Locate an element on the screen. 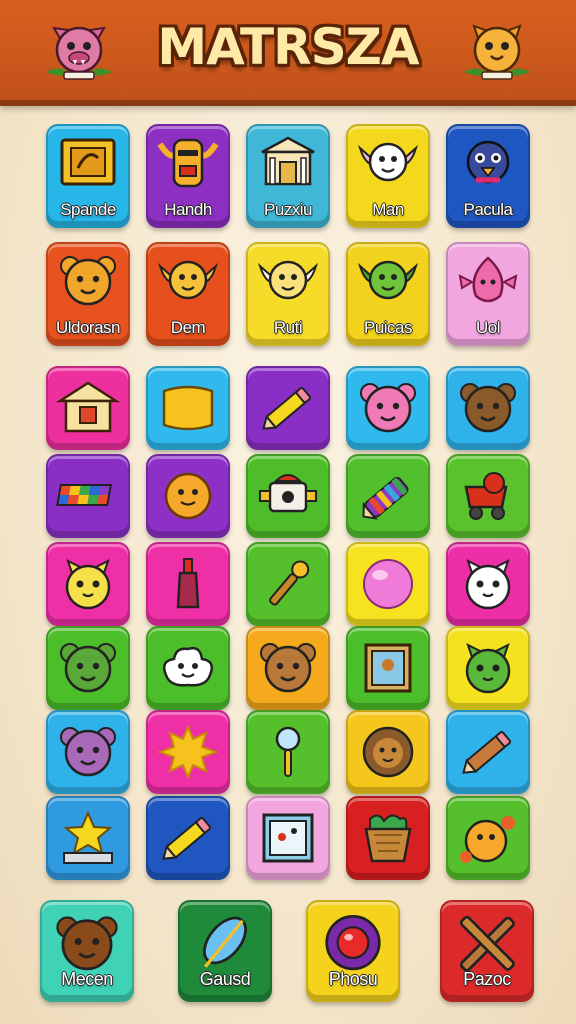 This screenshot has height=1024, width=576. tile-label: Spande is located at coordinates (88, 209).